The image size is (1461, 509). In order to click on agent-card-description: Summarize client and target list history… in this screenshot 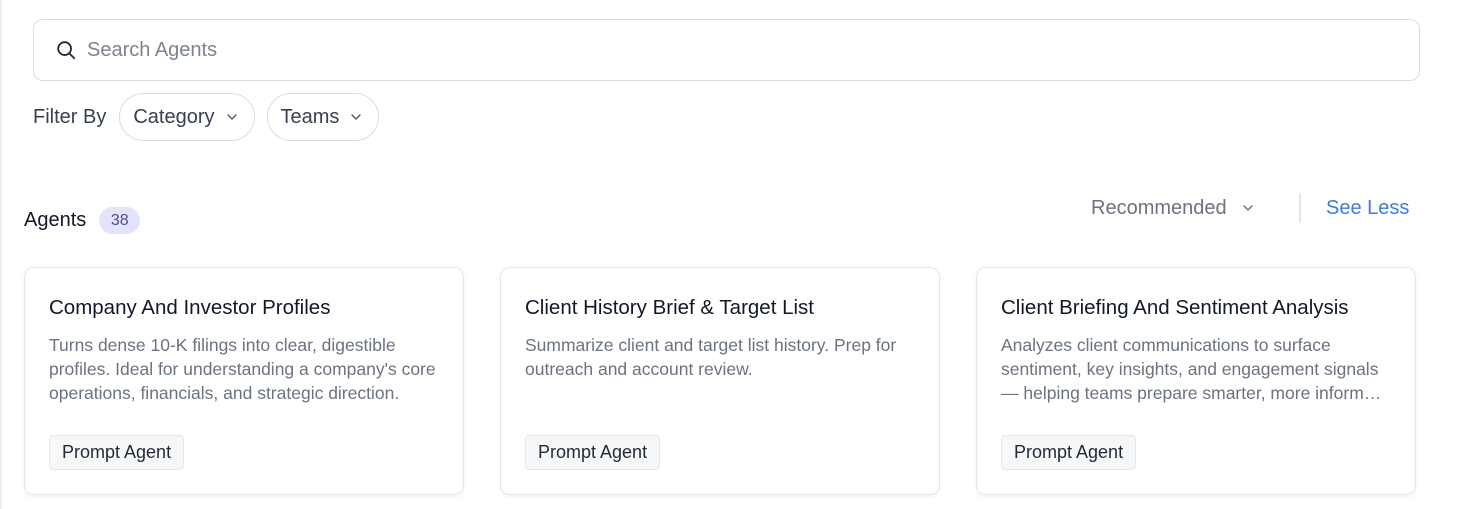, I will do `click(711, 357)`.